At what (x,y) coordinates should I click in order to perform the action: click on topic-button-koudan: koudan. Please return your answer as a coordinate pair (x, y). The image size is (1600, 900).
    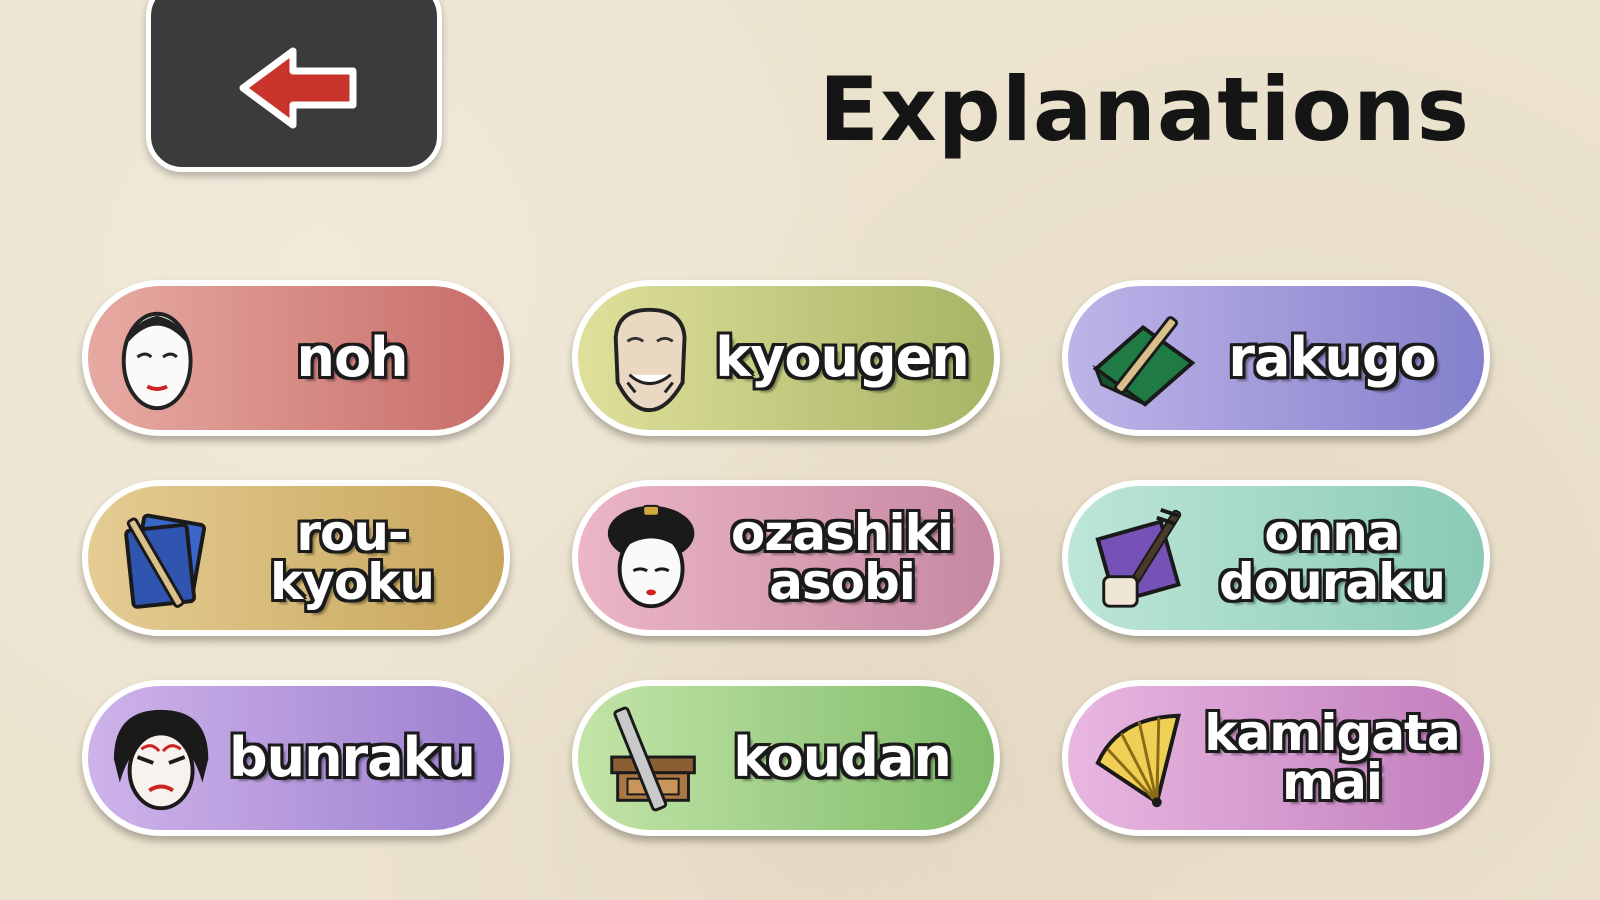
    Looking at the image, I should click on (786, 758).